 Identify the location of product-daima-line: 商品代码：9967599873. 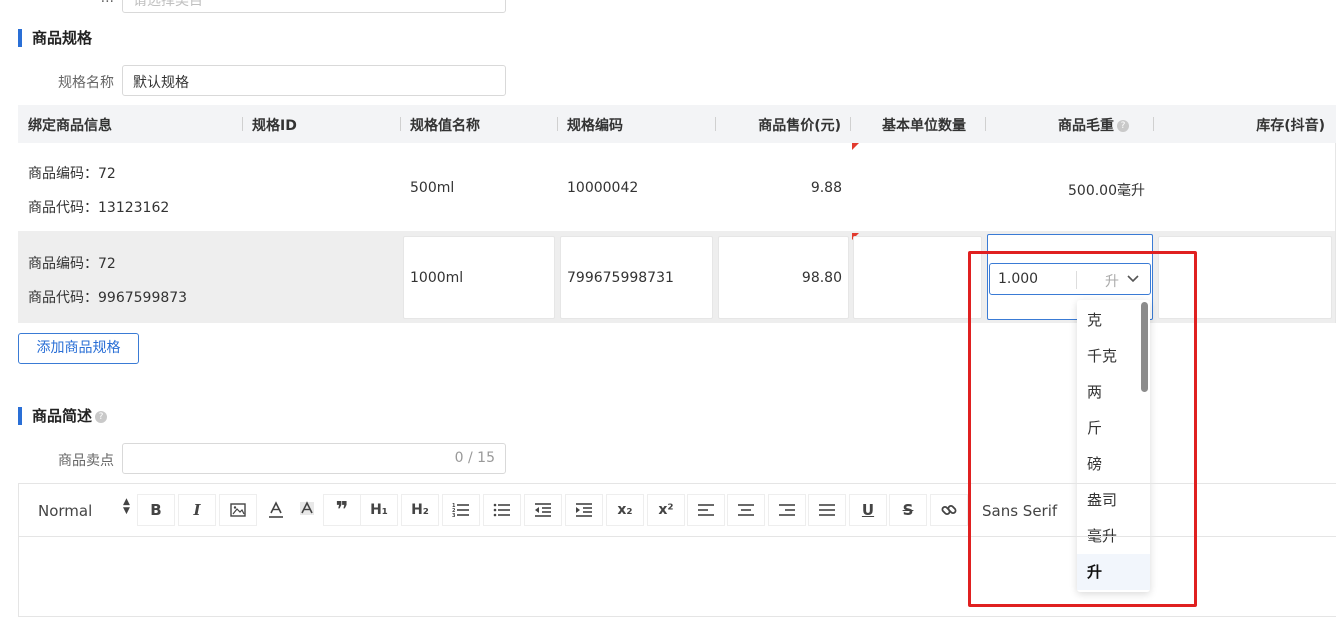
(107, 297).